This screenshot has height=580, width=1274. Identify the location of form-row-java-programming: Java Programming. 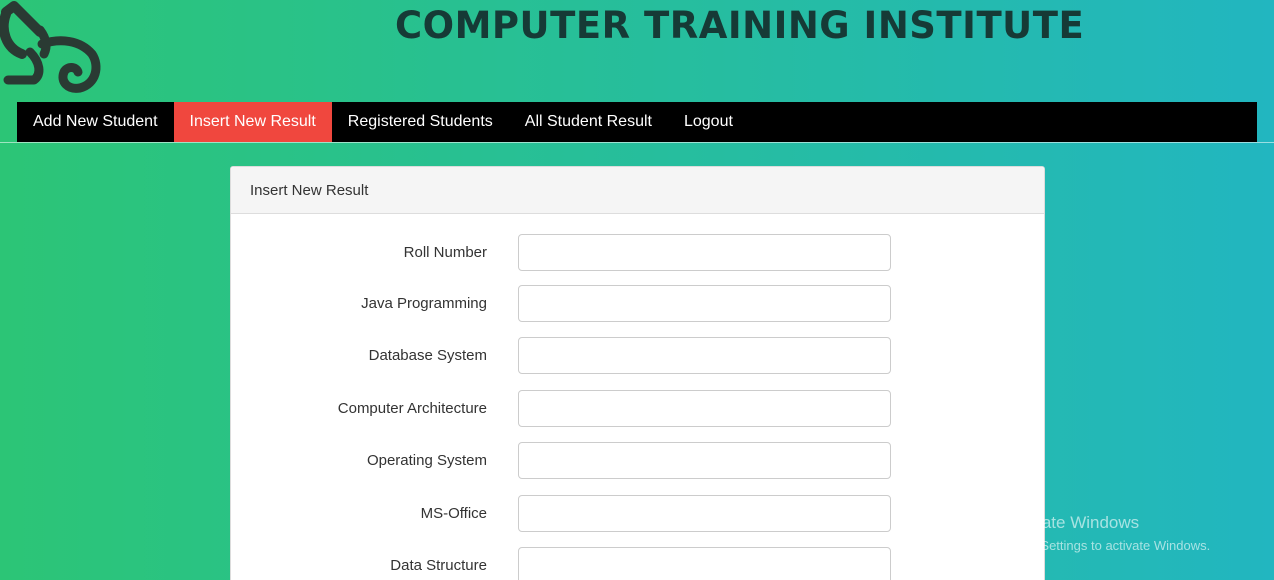
(637, 303).